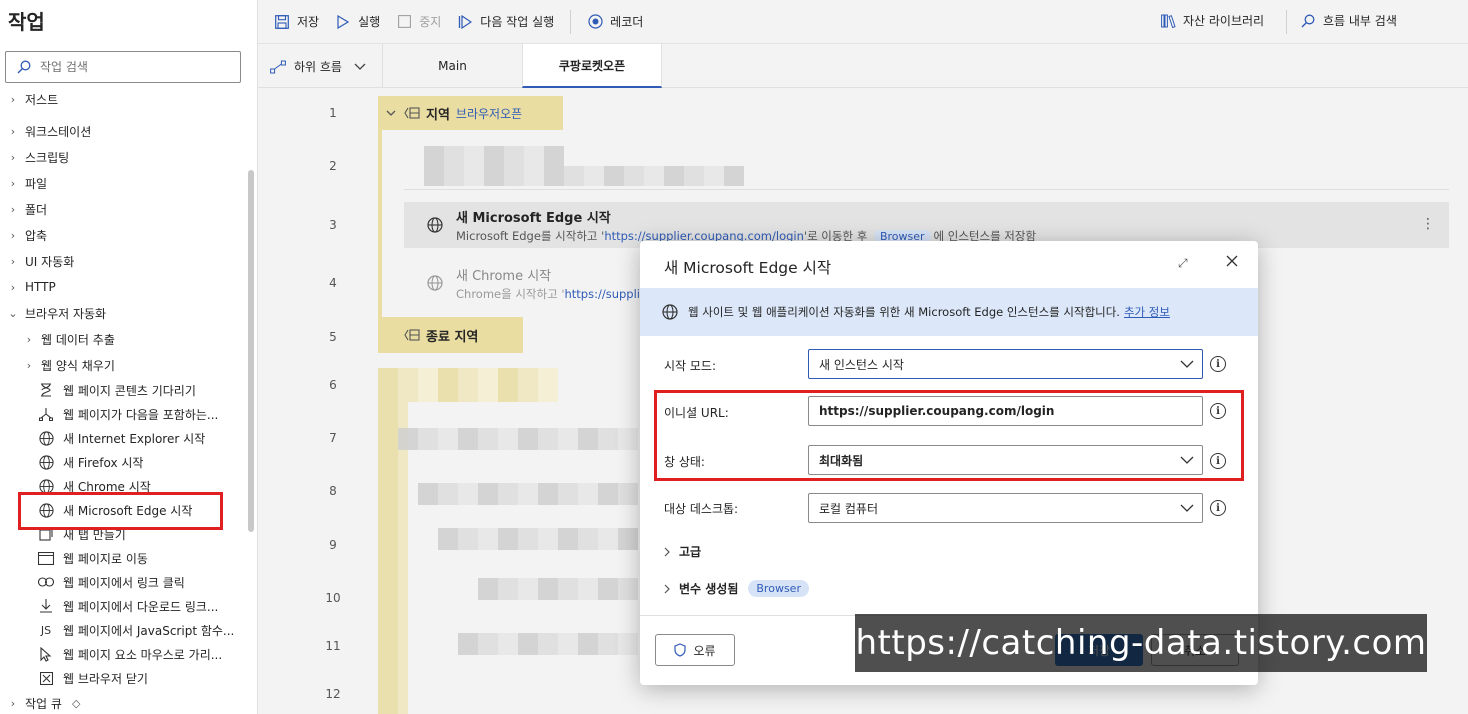 This screenshot has height=714, width=1468. Describe the element at coordinates (333, 491) in the screenshot. I see `line-number: 8` at that location.